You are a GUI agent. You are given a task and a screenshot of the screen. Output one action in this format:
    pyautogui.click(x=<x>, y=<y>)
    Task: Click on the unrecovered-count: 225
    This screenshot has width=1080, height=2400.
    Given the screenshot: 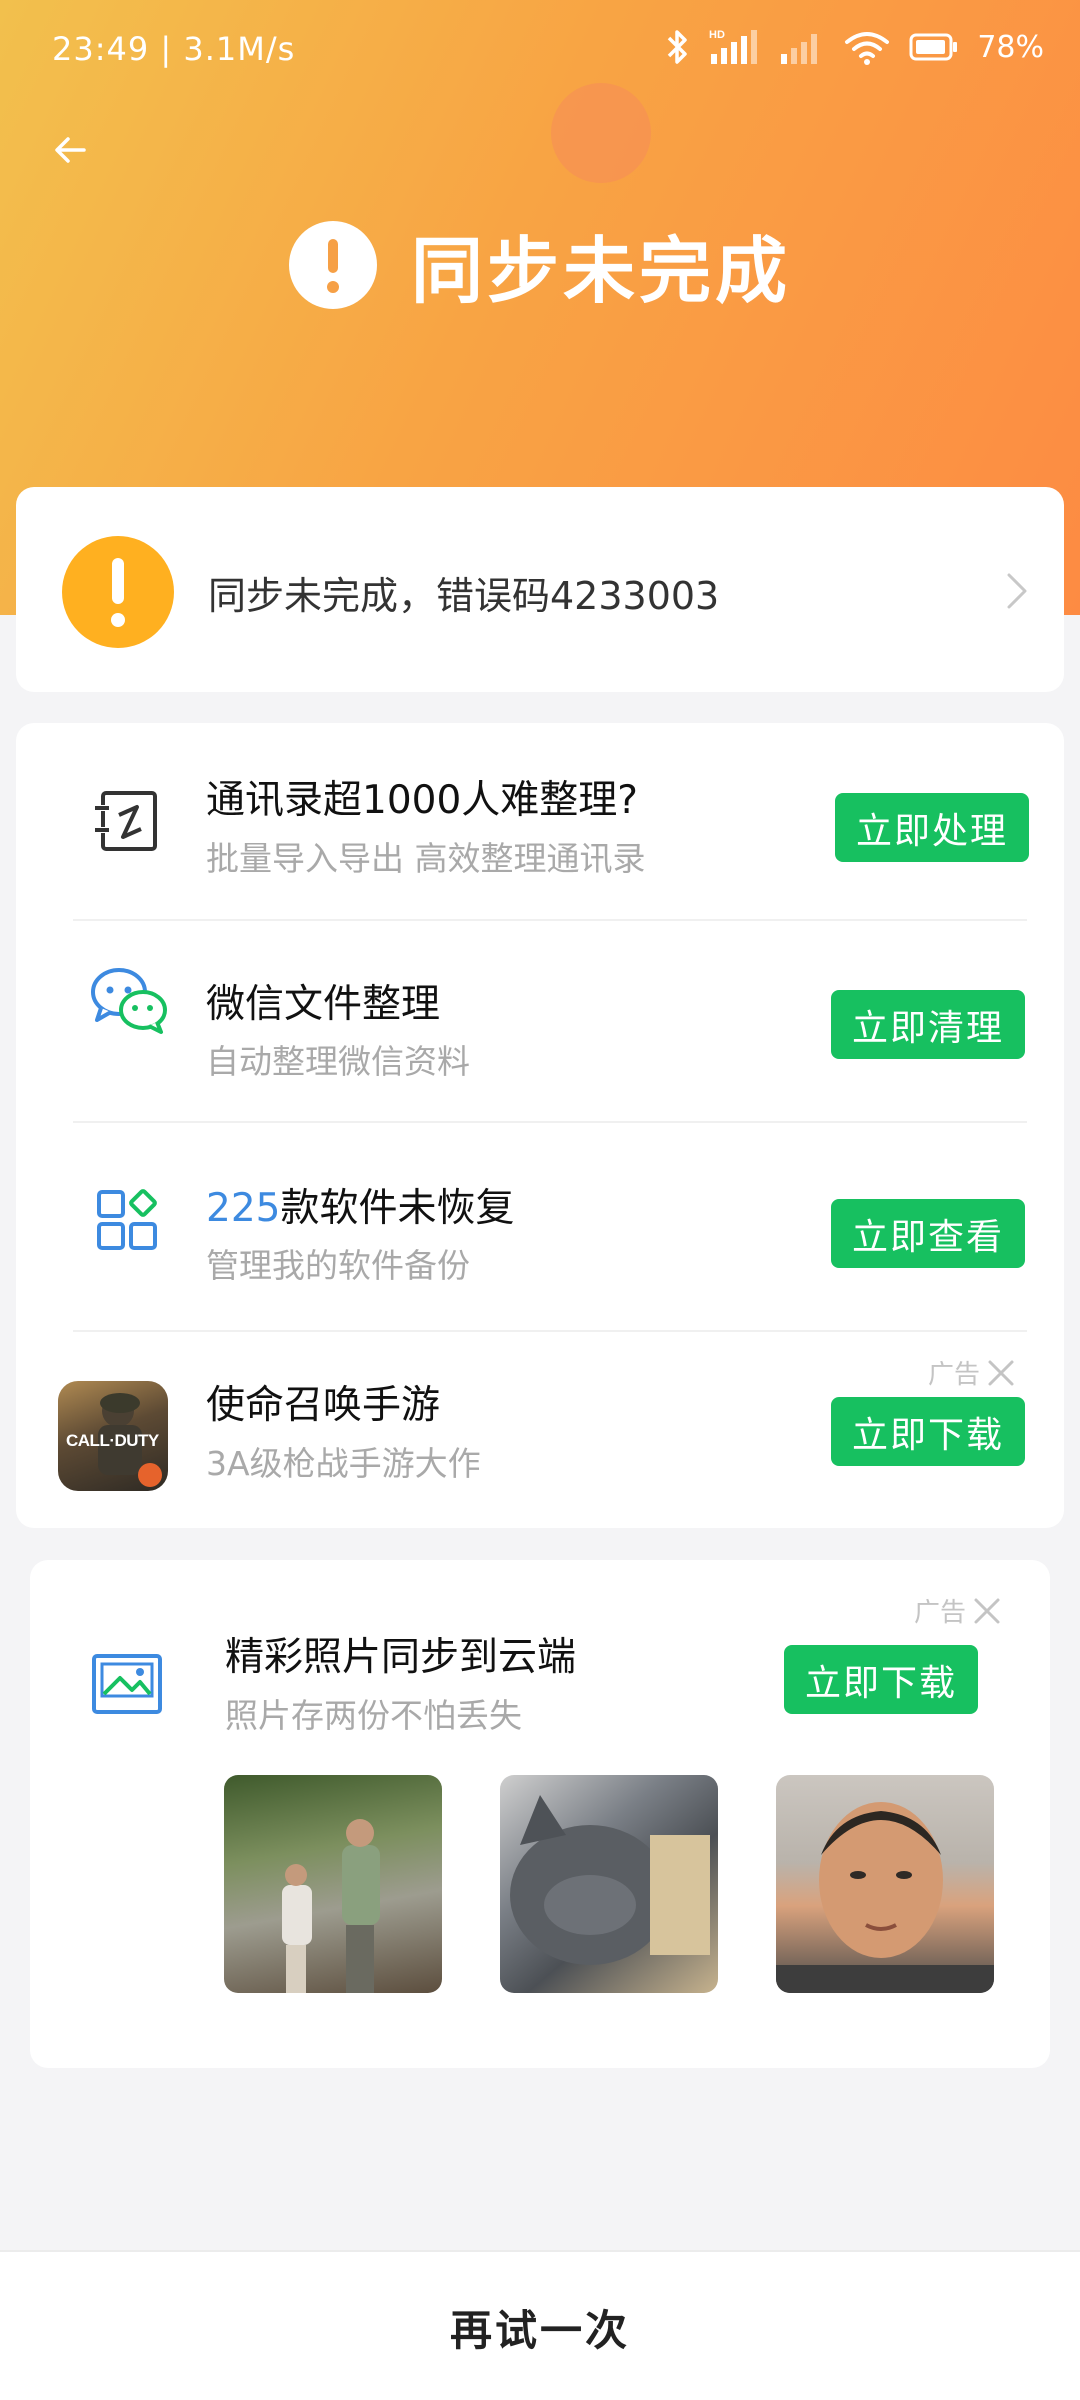 What is the action you would take?
    pyautogui.click(x=243, y=1208)
    